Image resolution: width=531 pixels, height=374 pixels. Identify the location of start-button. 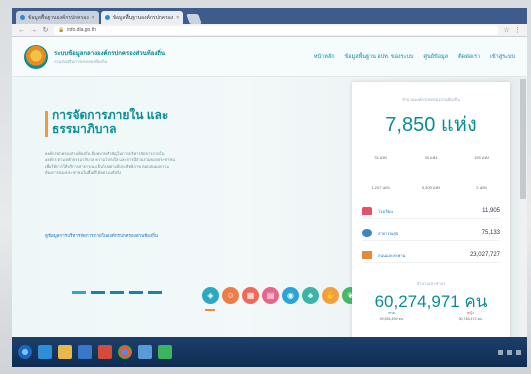
(25, 352).